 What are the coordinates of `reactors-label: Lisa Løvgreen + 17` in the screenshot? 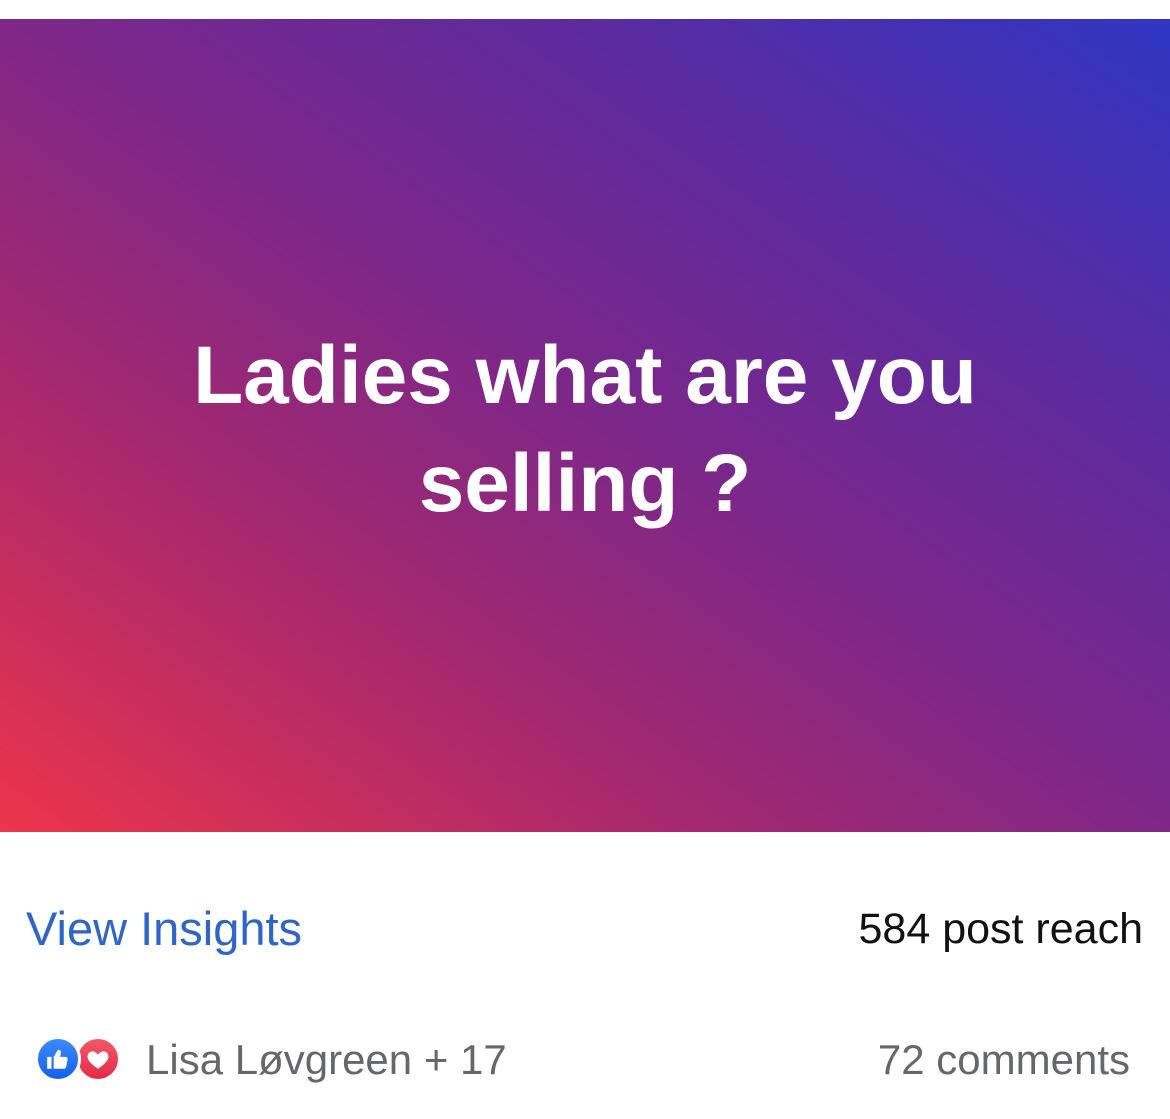 It's located at (326, 1060).